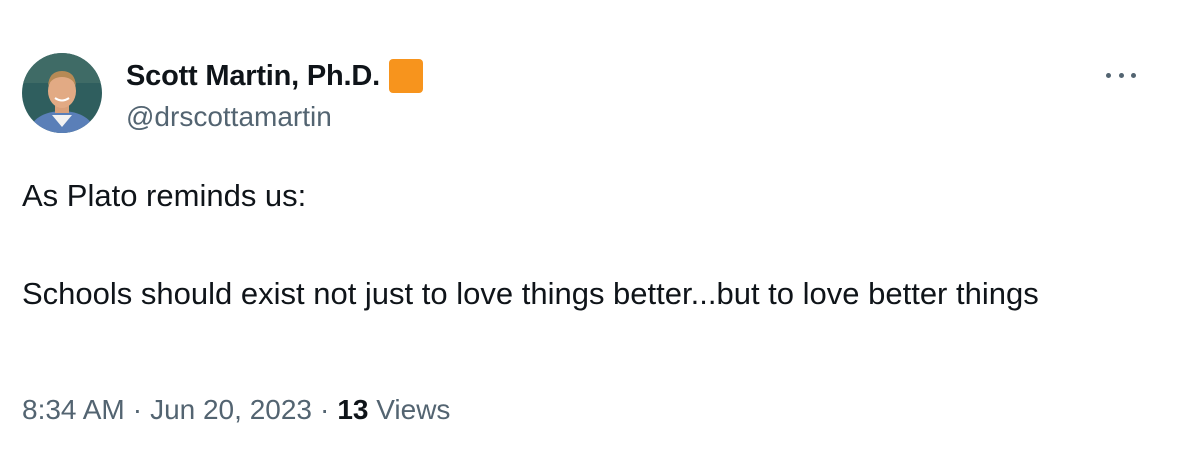  I want to click on verified-badge-icon, so click(406, 76).